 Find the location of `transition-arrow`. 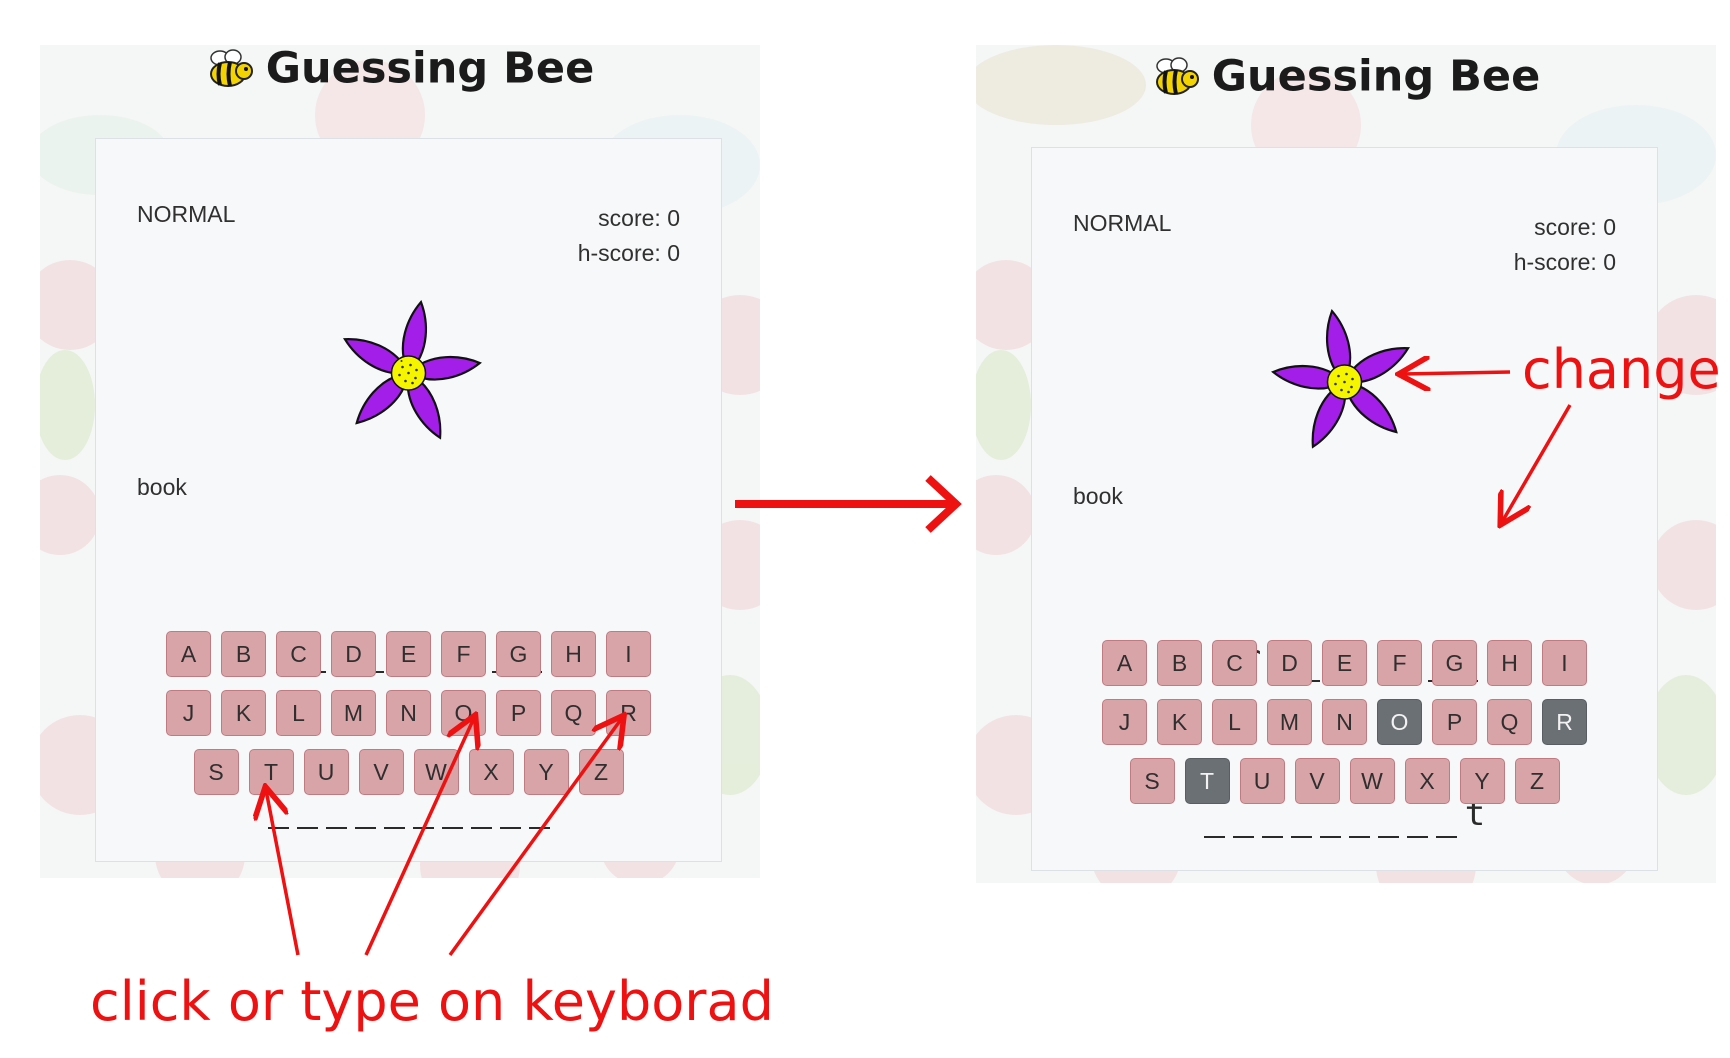

transition-arrow is located at coordinates (848, 504).